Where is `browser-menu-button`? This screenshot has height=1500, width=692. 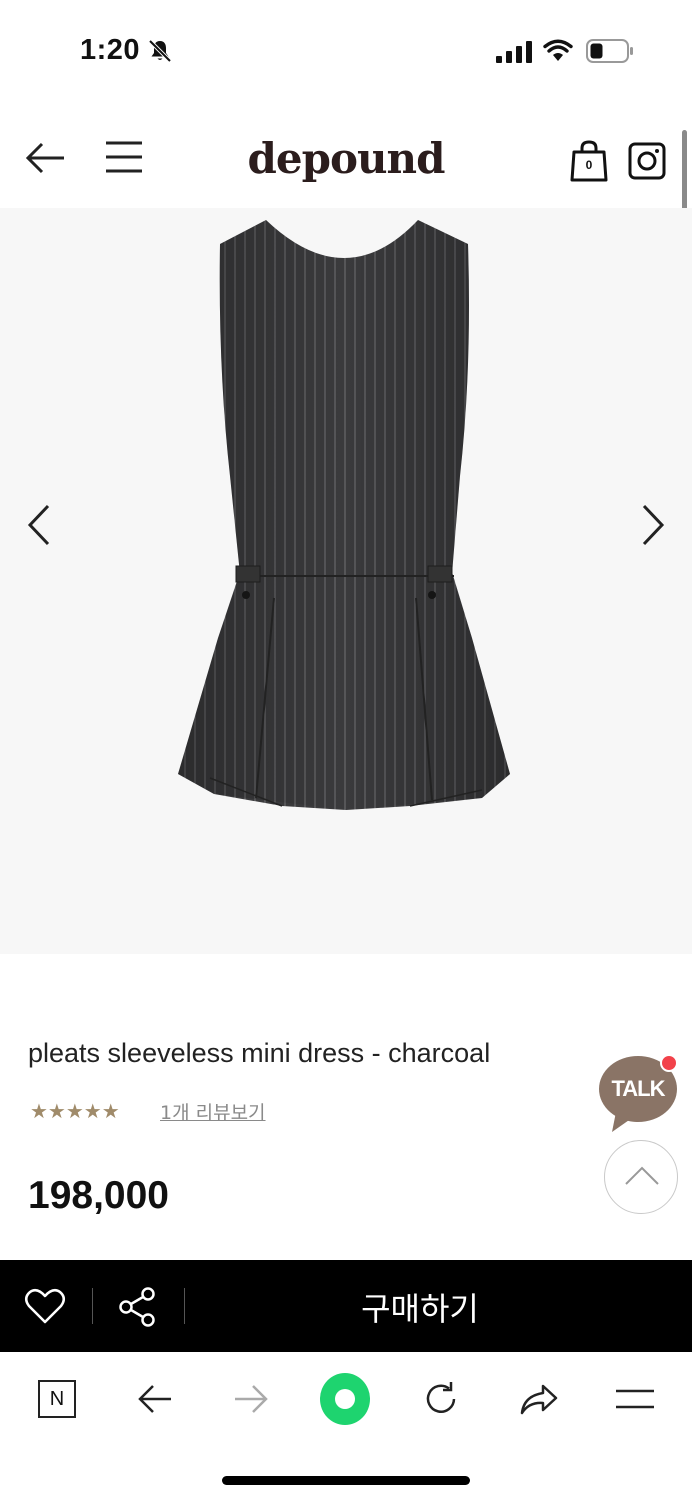 browser-menu-button is located at coordinates (635, 1399).